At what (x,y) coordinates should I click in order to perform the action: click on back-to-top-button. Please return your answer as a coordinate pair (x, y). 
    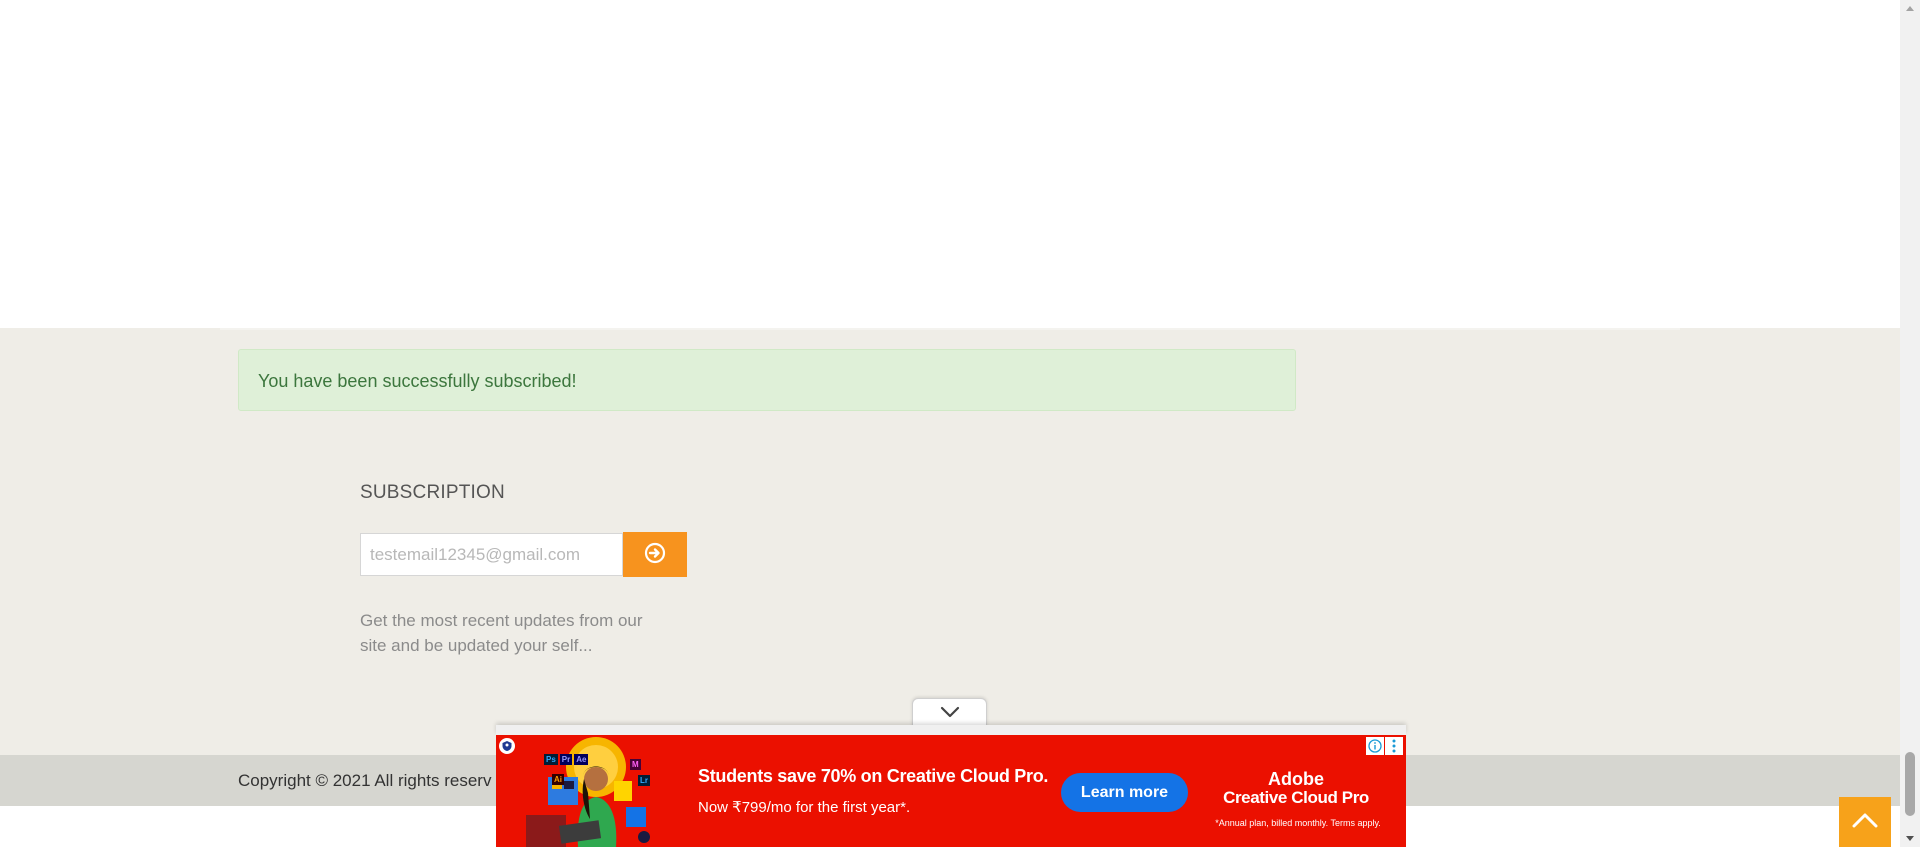
    Looking at the image, I should click on (1865, 822).